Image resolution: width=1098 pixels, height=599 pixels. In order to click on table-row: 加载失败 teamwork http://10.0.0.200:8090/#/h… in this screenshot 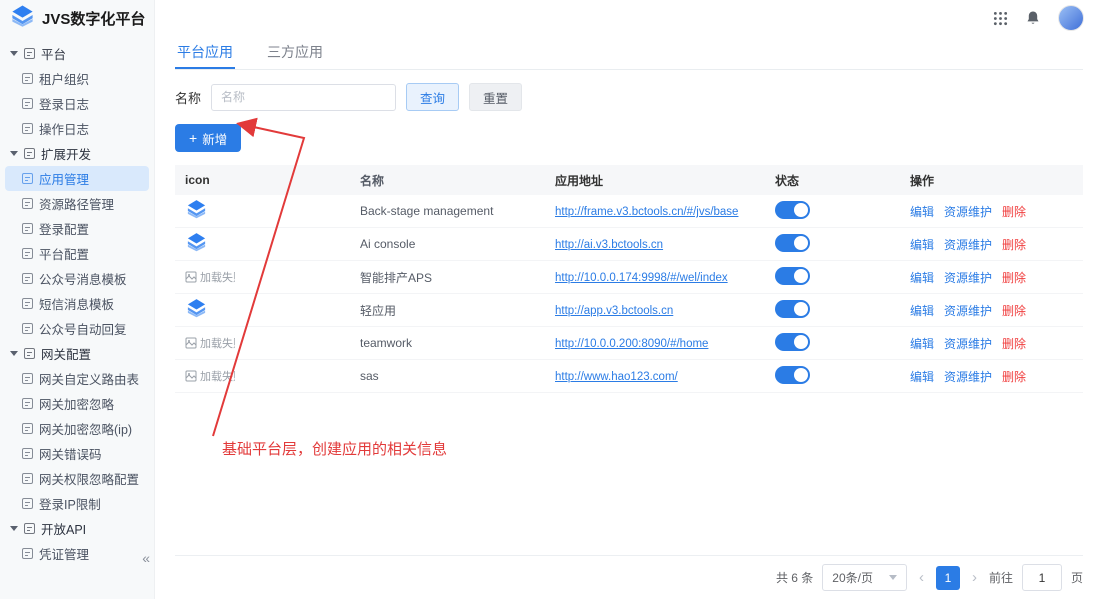, I will do `click(629, 343)`.